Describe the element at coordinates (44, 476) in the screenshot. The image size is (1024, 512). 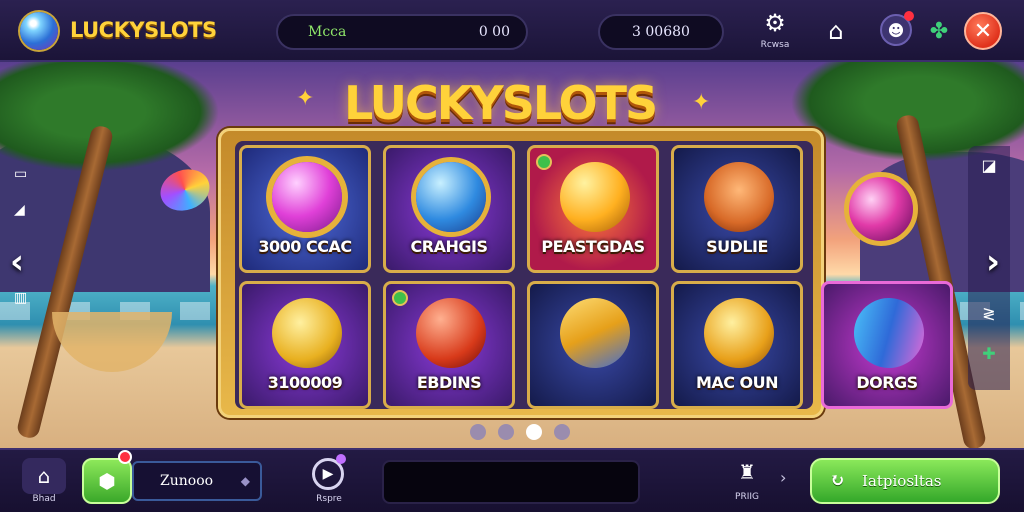
I see `home-icon: ⌂` at that location.